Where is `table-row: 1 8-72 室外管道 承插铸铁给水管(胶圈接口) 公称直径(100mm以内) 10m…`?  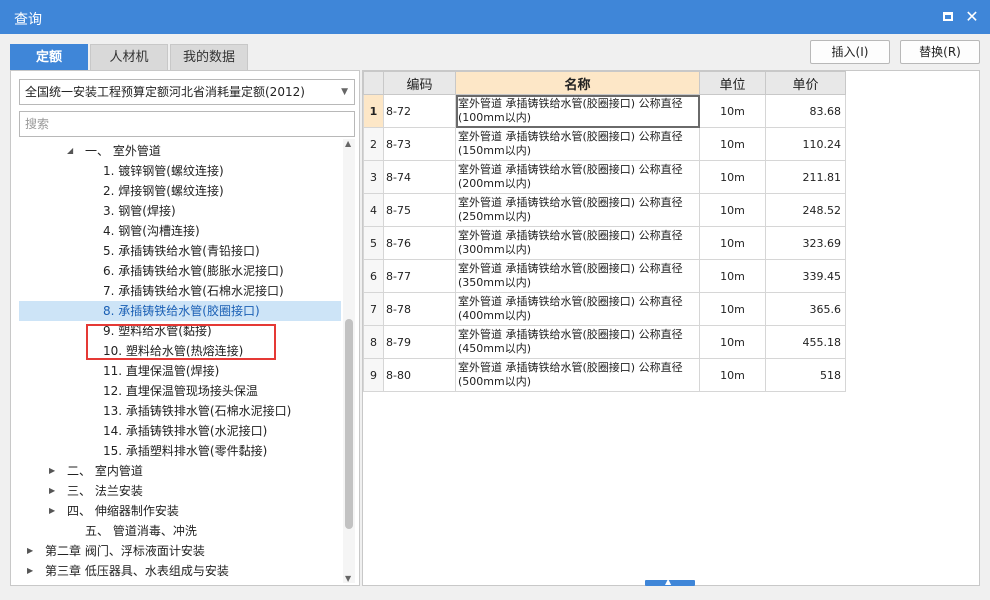 table-row: 1 8-72 室外管道 承插铸铁给水管(胶圈接口) 公称直径(100mm以内) 10m… is located at coordinates (604, 111).